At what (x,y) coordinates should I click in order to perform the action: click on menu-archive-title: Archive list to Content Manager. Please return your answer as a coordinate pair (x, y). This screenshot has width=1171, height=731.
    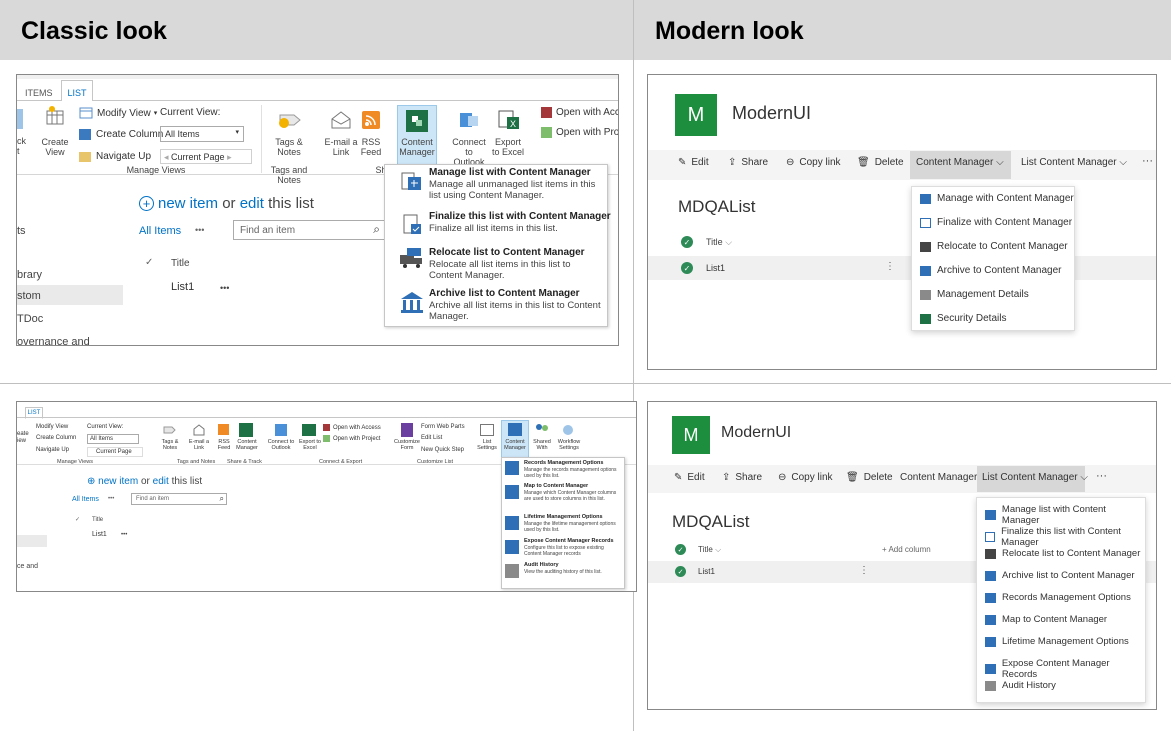
    Looking at the image, I should click on (504, 293).